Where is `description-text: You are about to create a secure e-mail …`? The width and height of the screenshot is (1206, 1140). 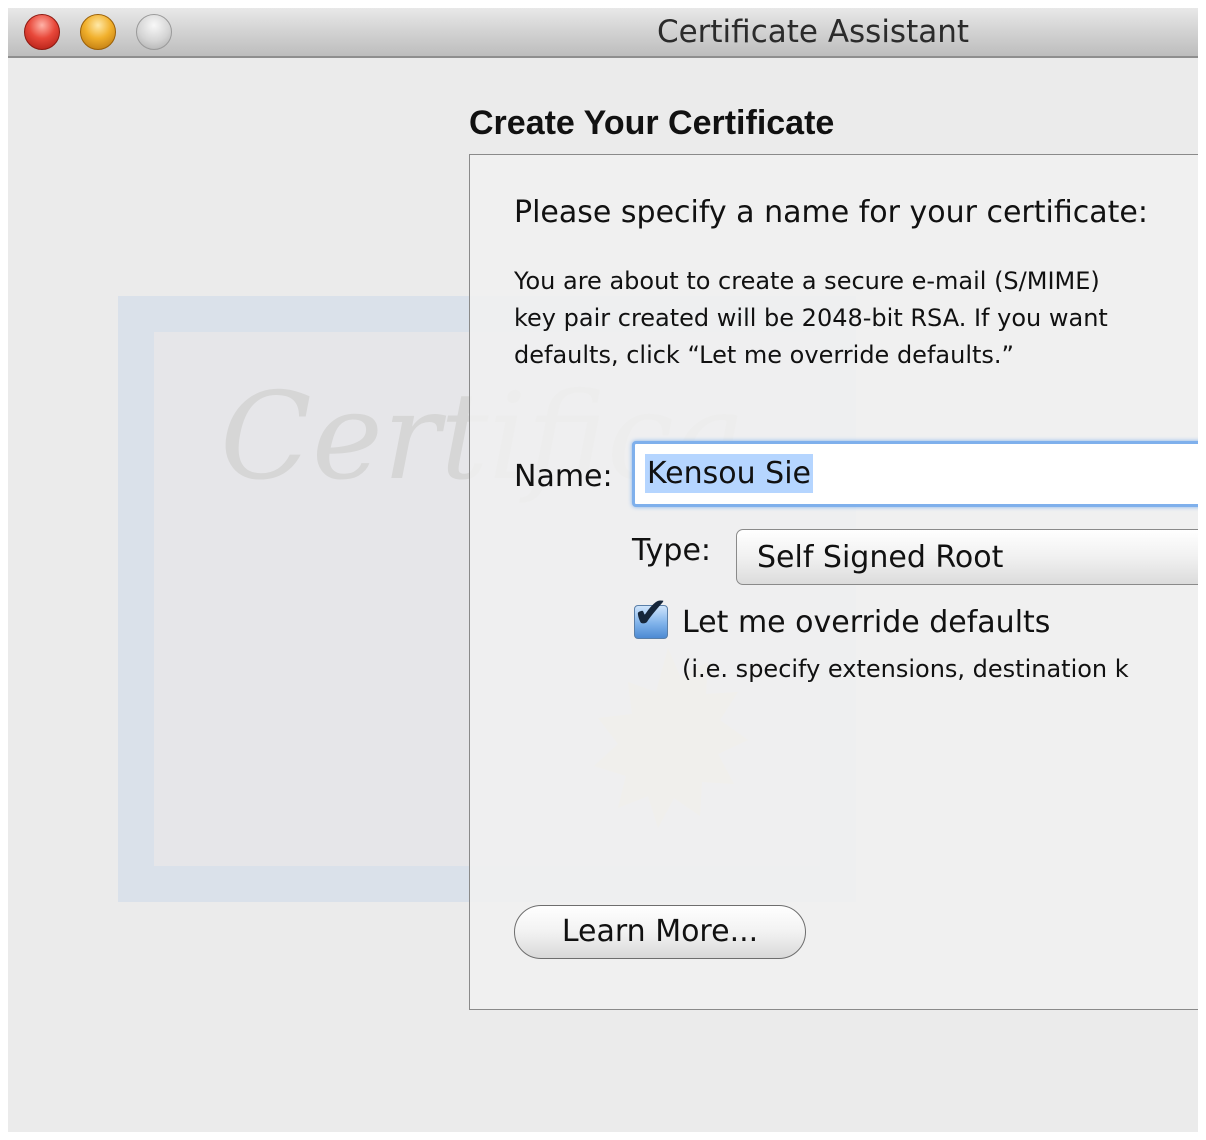 description-text: You are about to create a secure e-mail … is located at coordinates (811, 318).